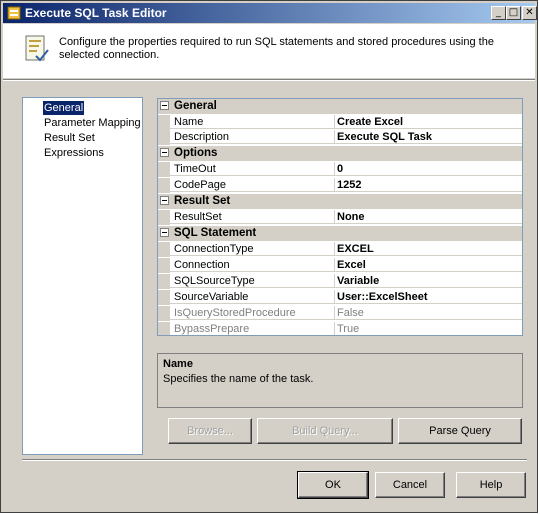  What do you see at coordinates (410, 485) in the screenshot?
I see `cancel-button: Cancel` at bounding box center [410, 485].